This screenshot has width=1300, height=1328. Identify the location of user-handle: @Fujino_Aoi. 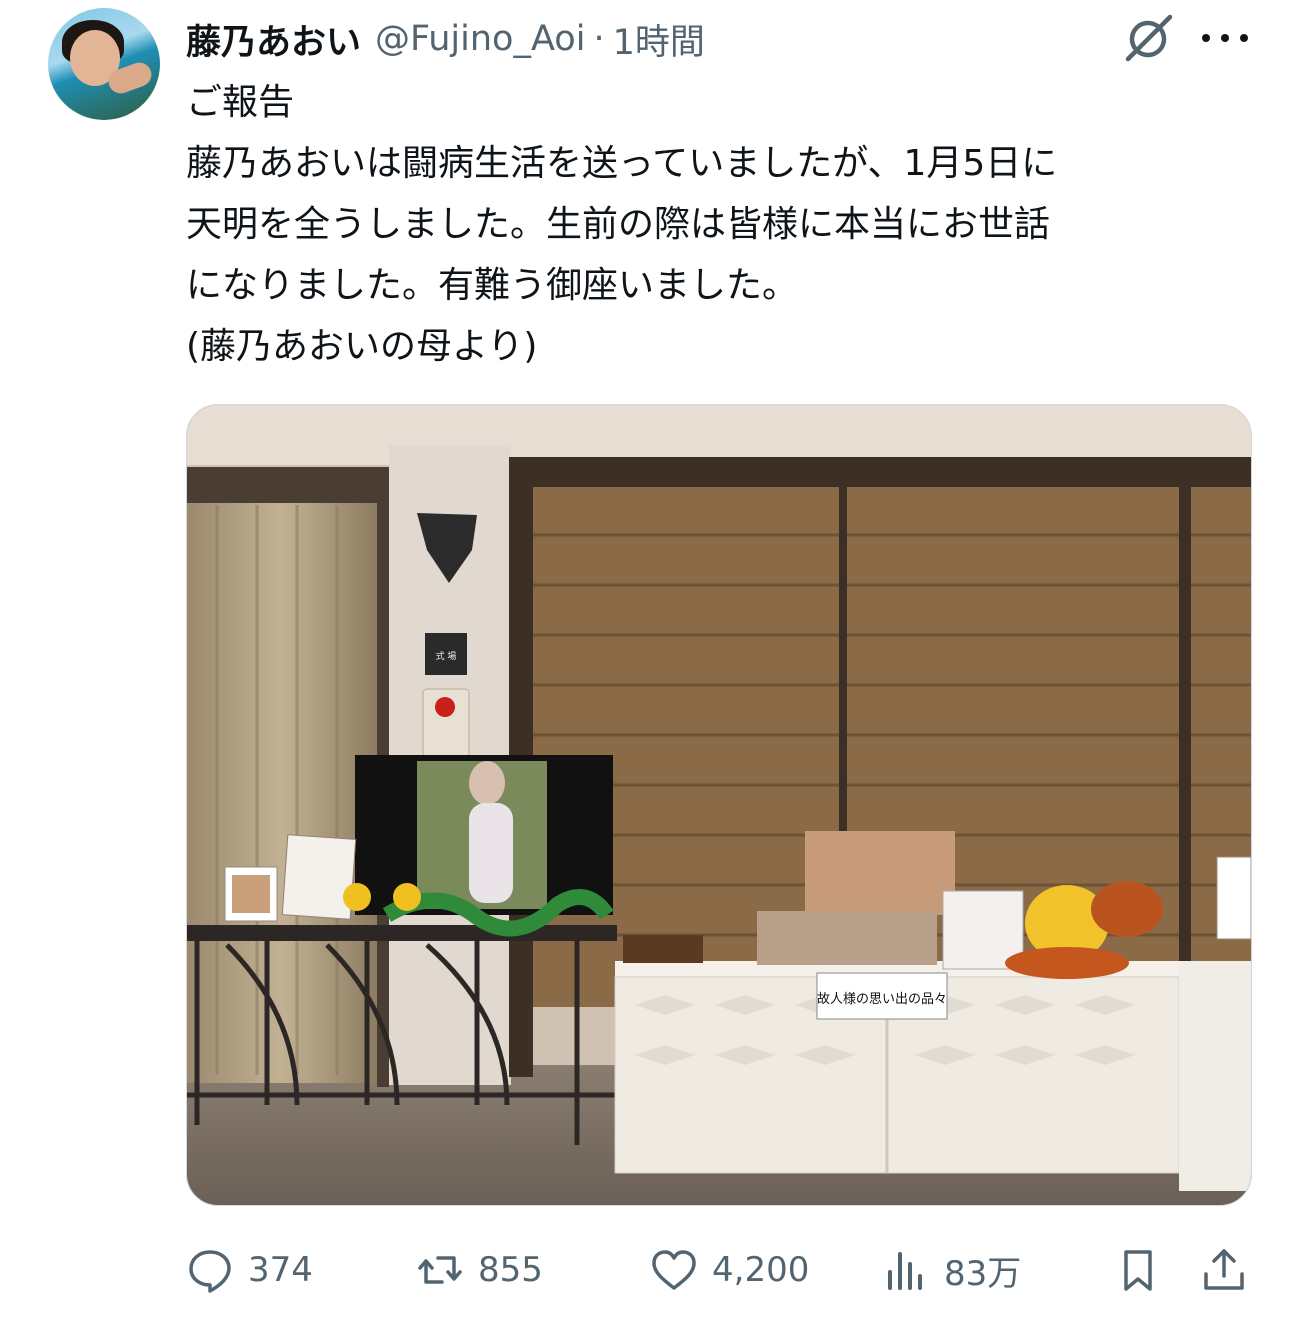
(480, 39).